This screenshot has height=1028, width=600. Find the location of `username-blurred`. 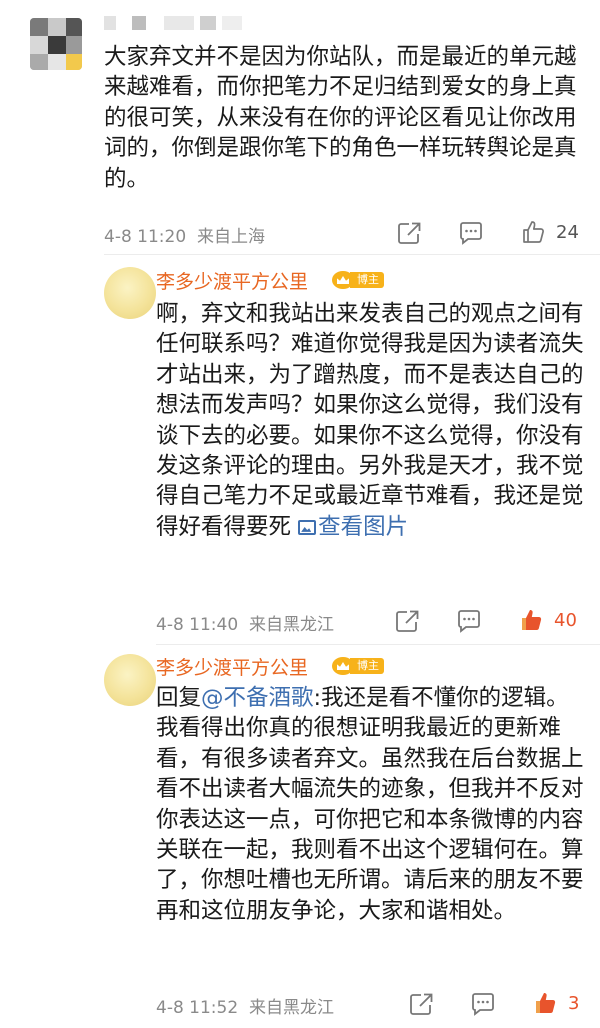

username-blurred is located at coordinates (174, 24).